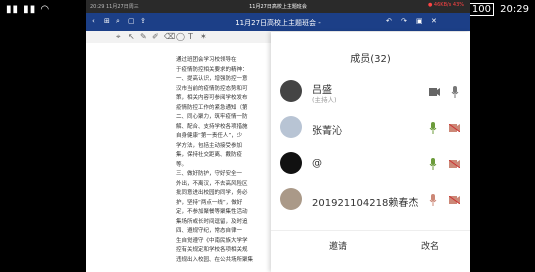 Image resolution: width=535 pixels, height=272 pixels. What do you see at coordinates (212, 107) in the screenshot?
I see `document-line: 疫情防控工作的紧急通知（第` at bounding box center [212, 107].